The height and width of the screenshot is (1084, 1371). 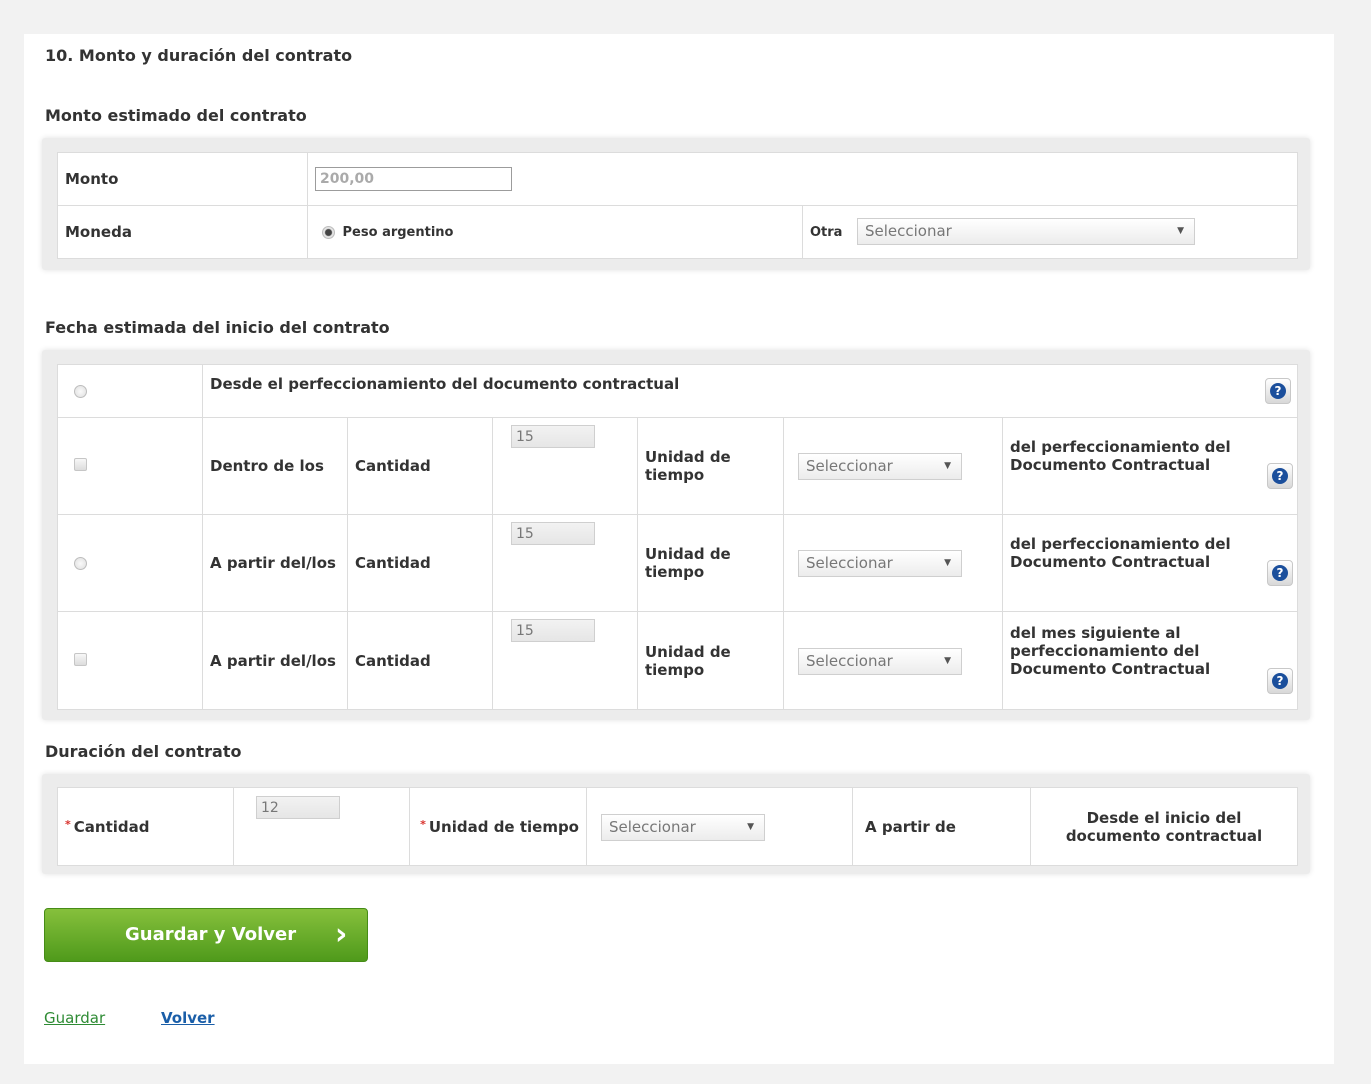 What do you see at coordinates (341, 934) in the screenshot?
I see `chevron-right-icon: ›` at bounding box center [341, 934].